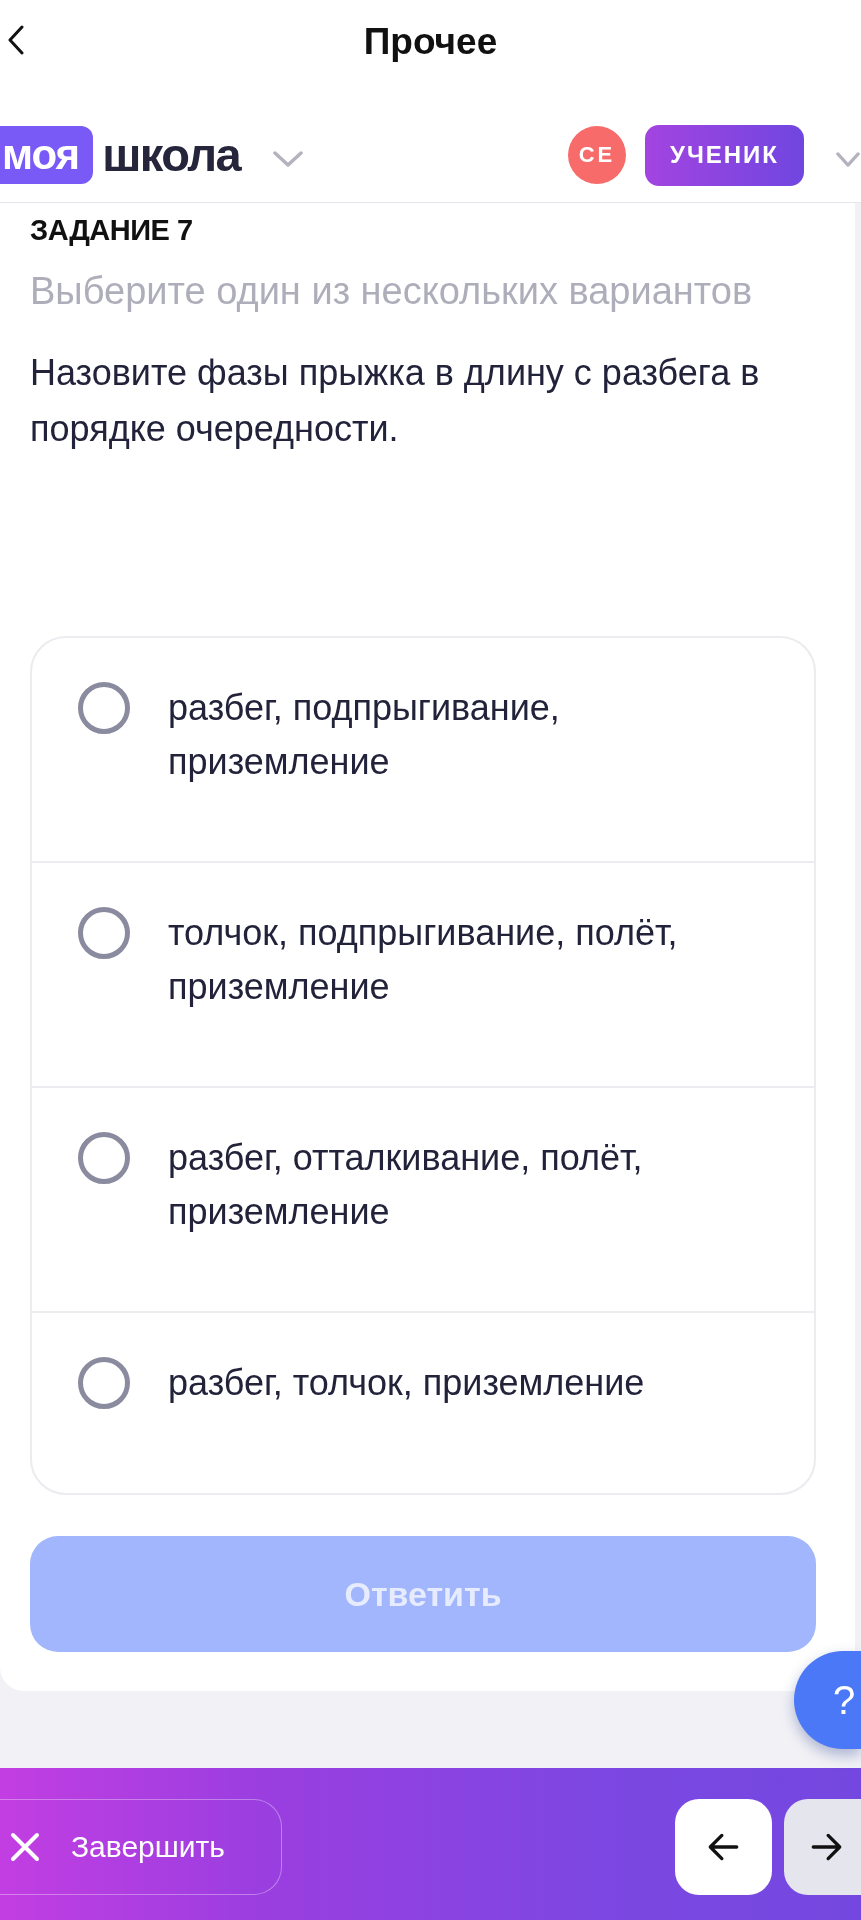 The image size is (861, 1920). What do you see at coordinates (171, 155) in the screenshot?
I see `logo-text: школа` at bounding box center [171, 155].